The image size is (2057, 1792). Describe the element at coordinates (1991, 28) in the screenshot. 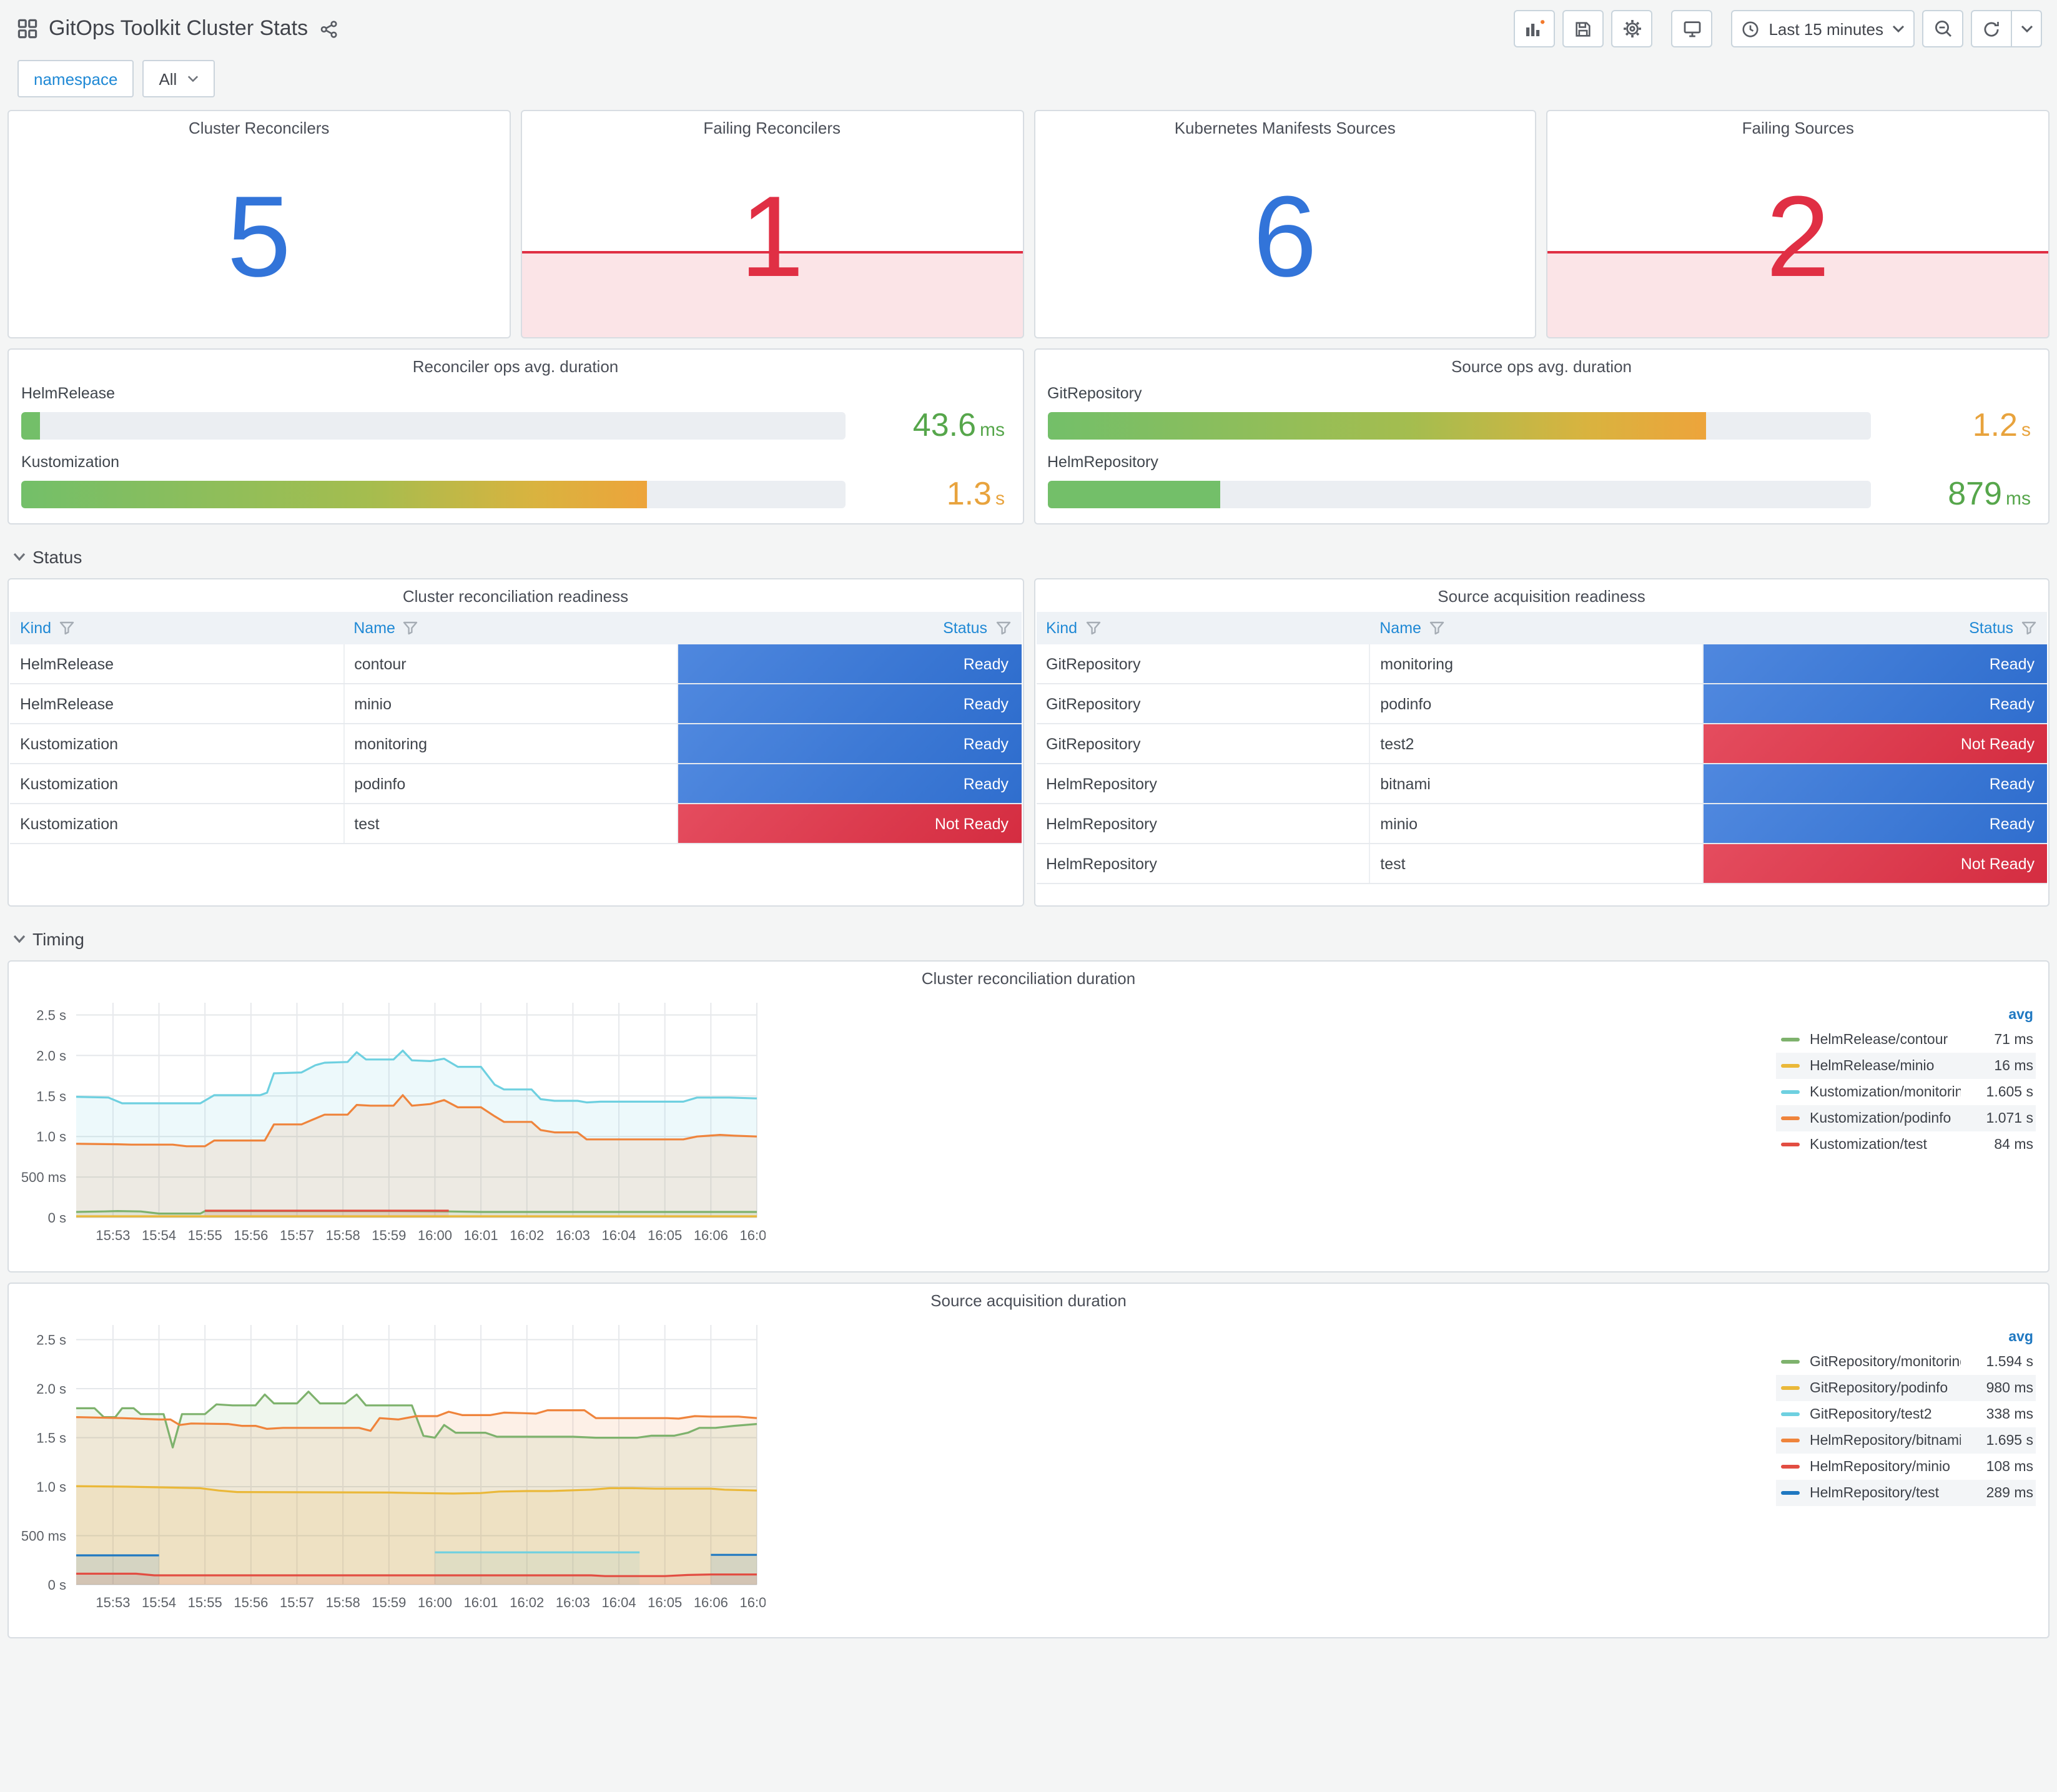

I see `refresh-button` at that location.